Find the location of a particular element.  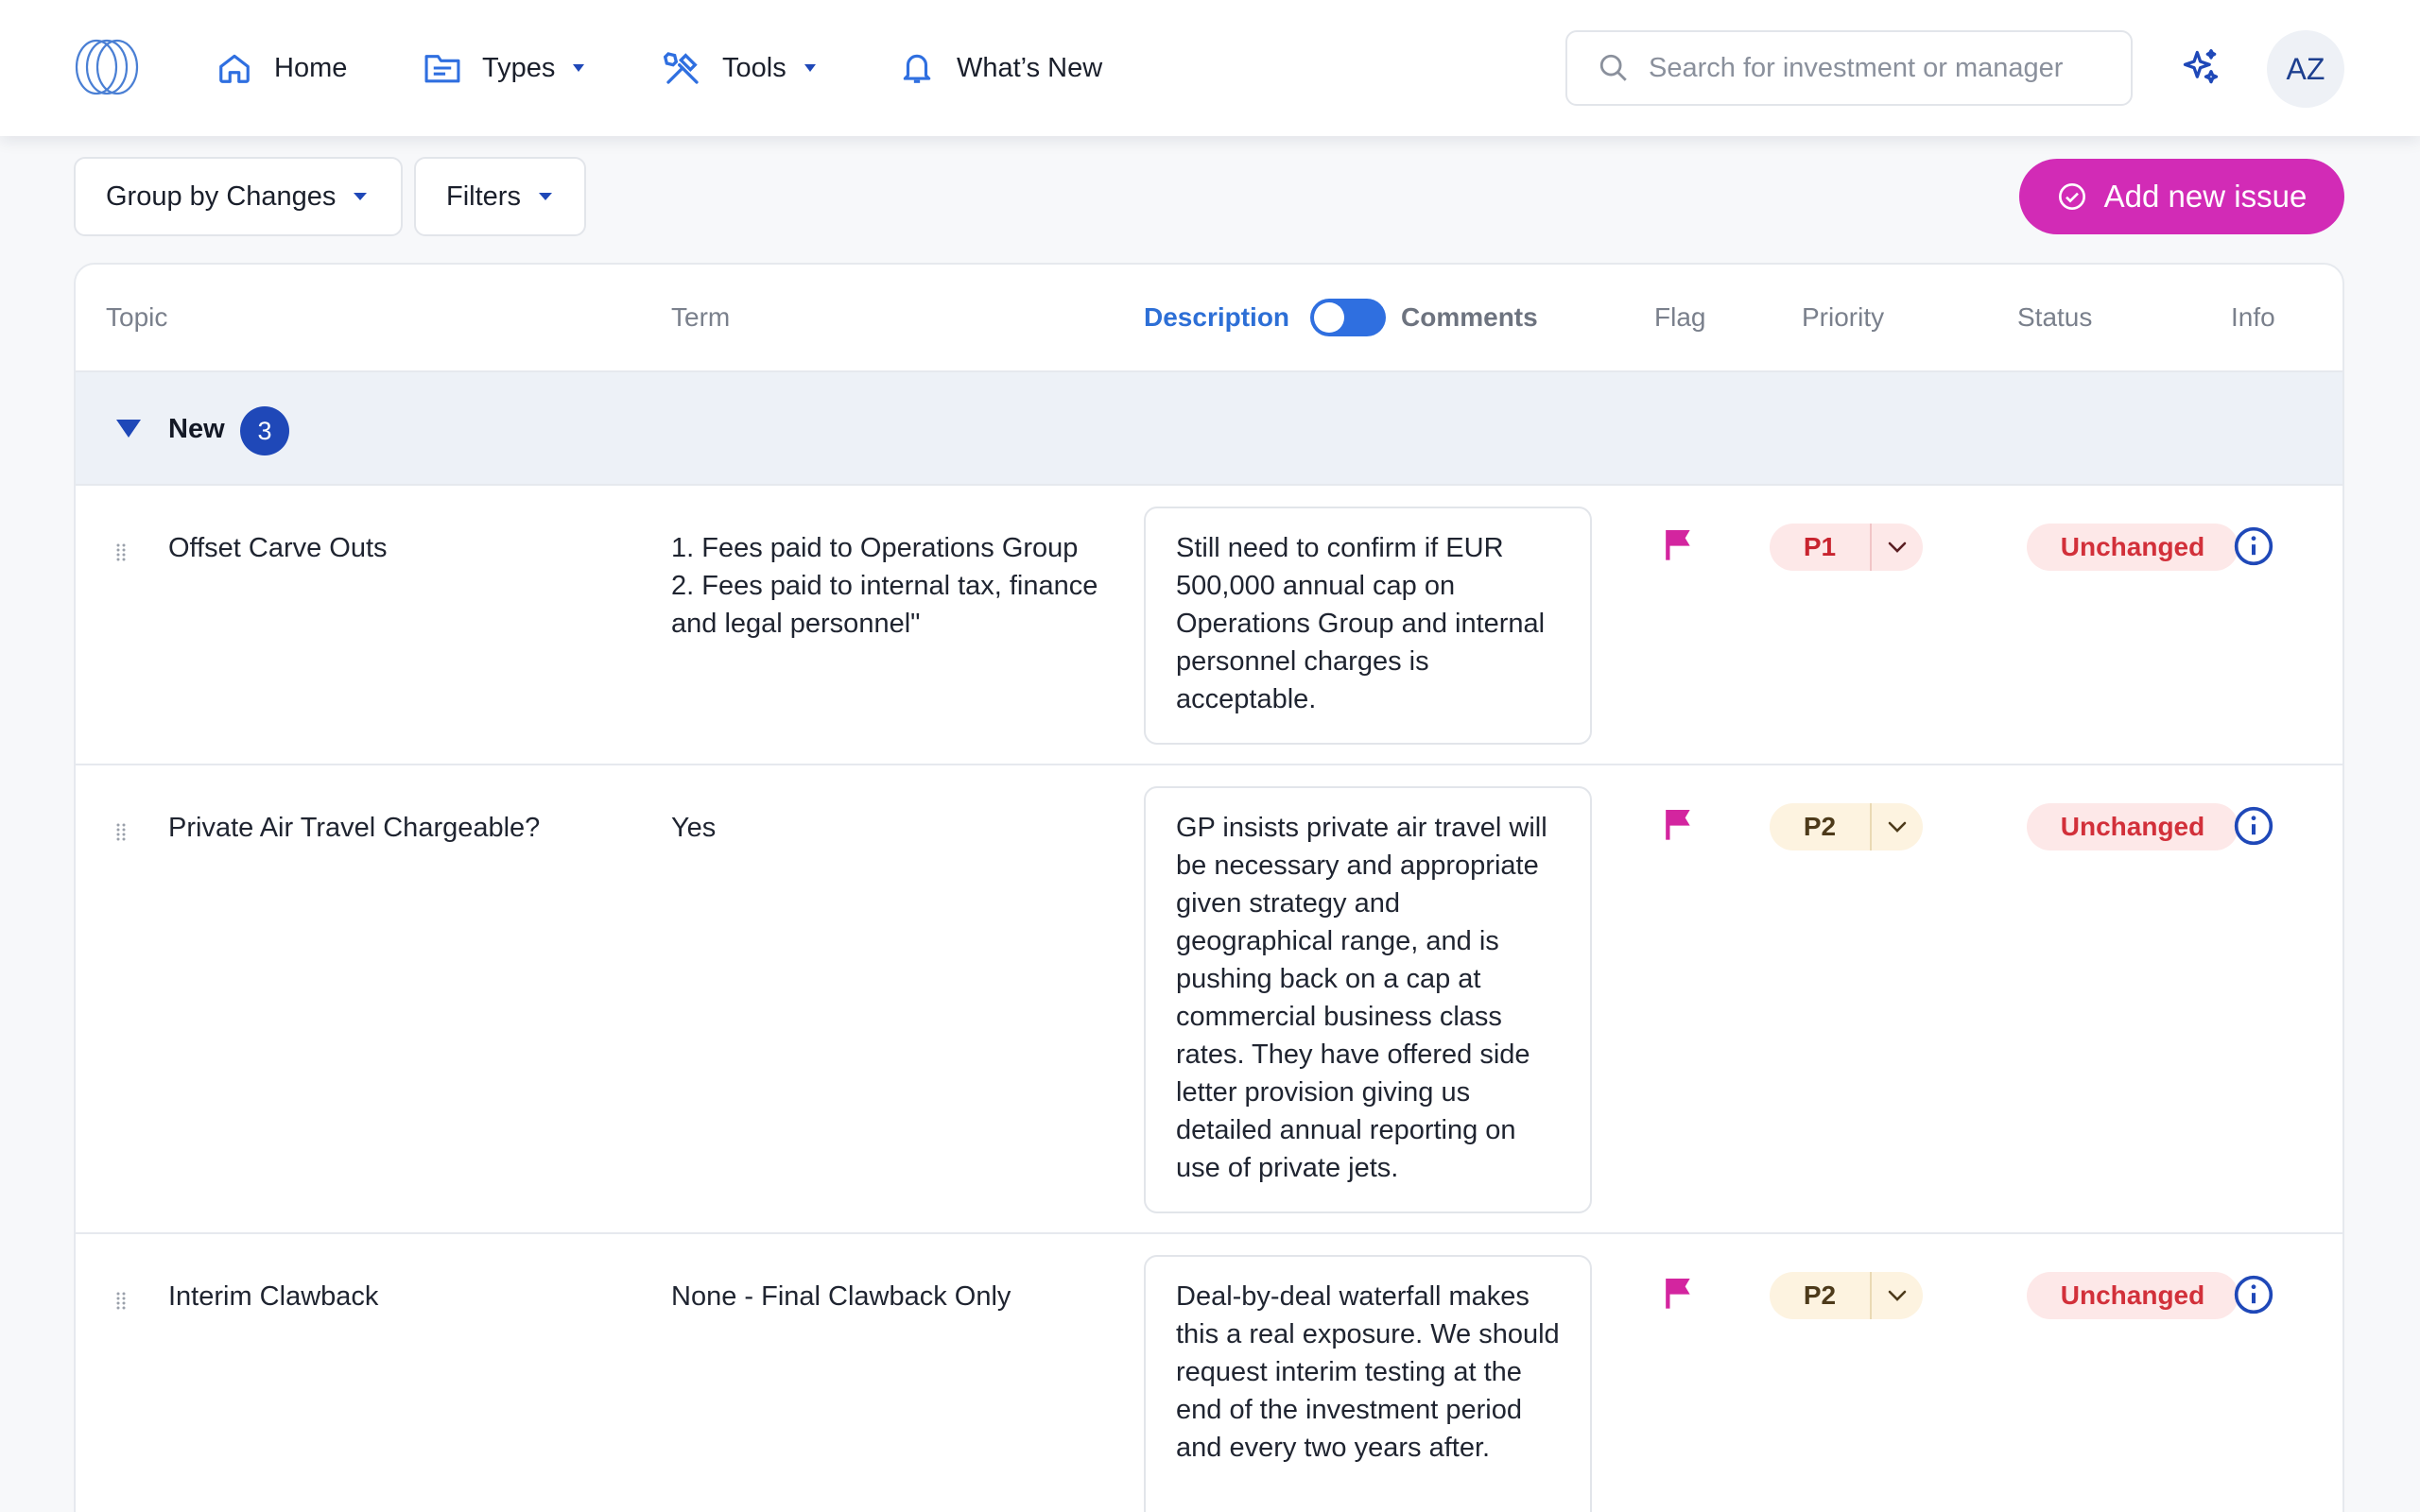

user-avatar: AZ is located at coordinates (2305, 69).